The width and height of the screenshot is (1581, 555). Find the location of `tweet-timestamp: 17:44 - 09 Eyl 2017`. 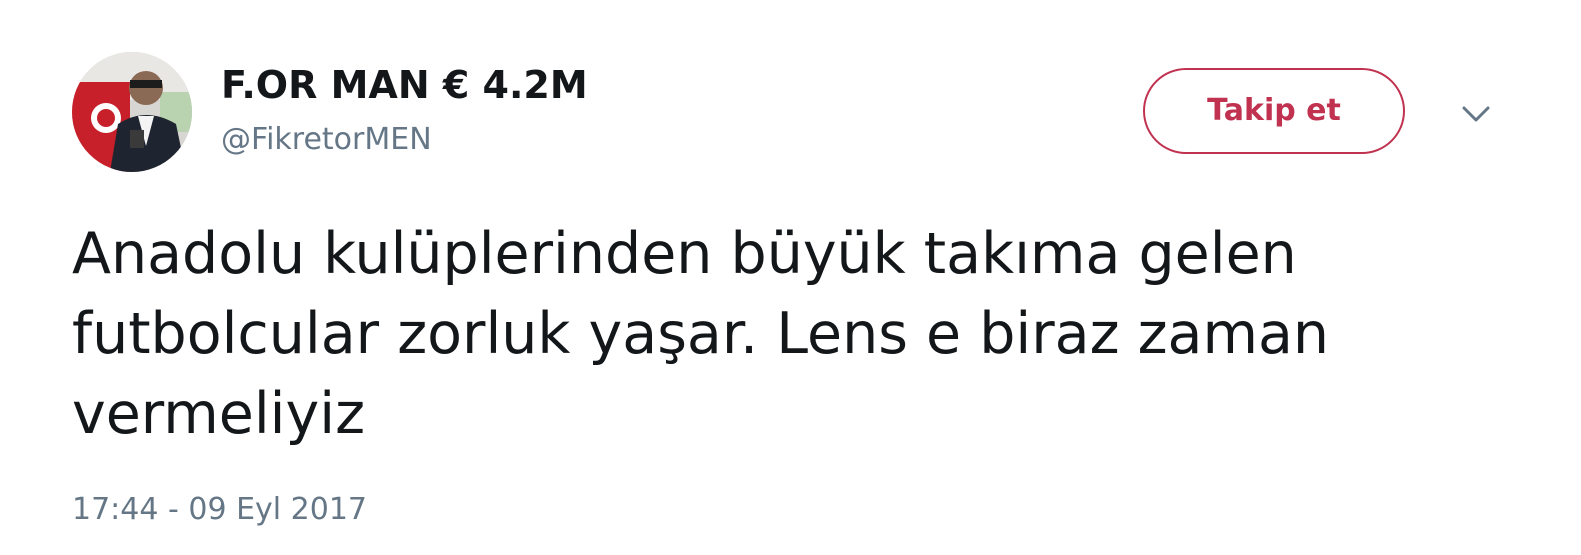

tweet-timestamp: 17:44 - 09 Eyl 2017 is located at coordinates (219, 510).